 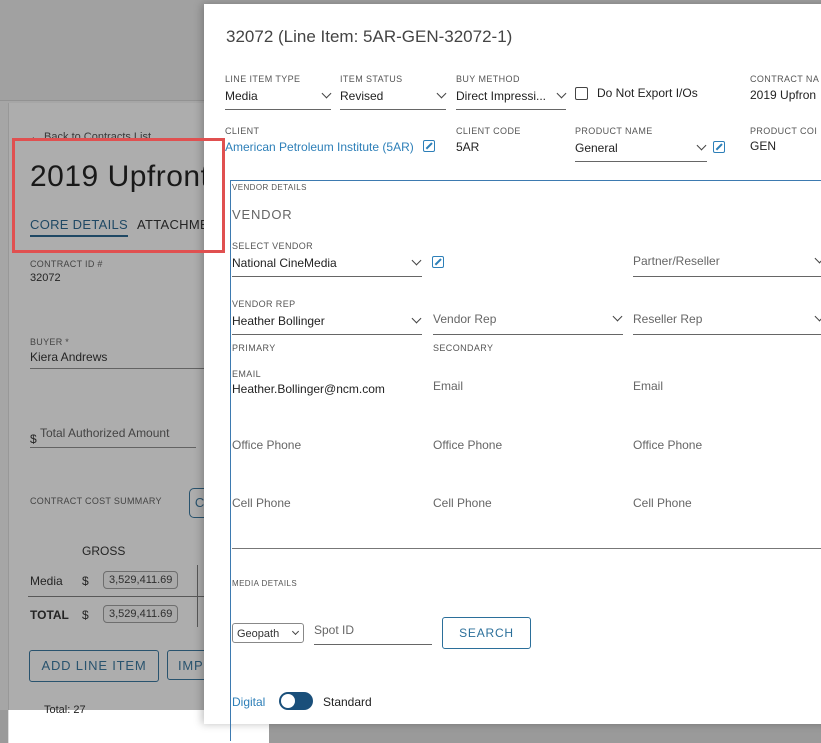 I want to click on buy-method-label: BUY METHOD, so click(x=488, y=79).